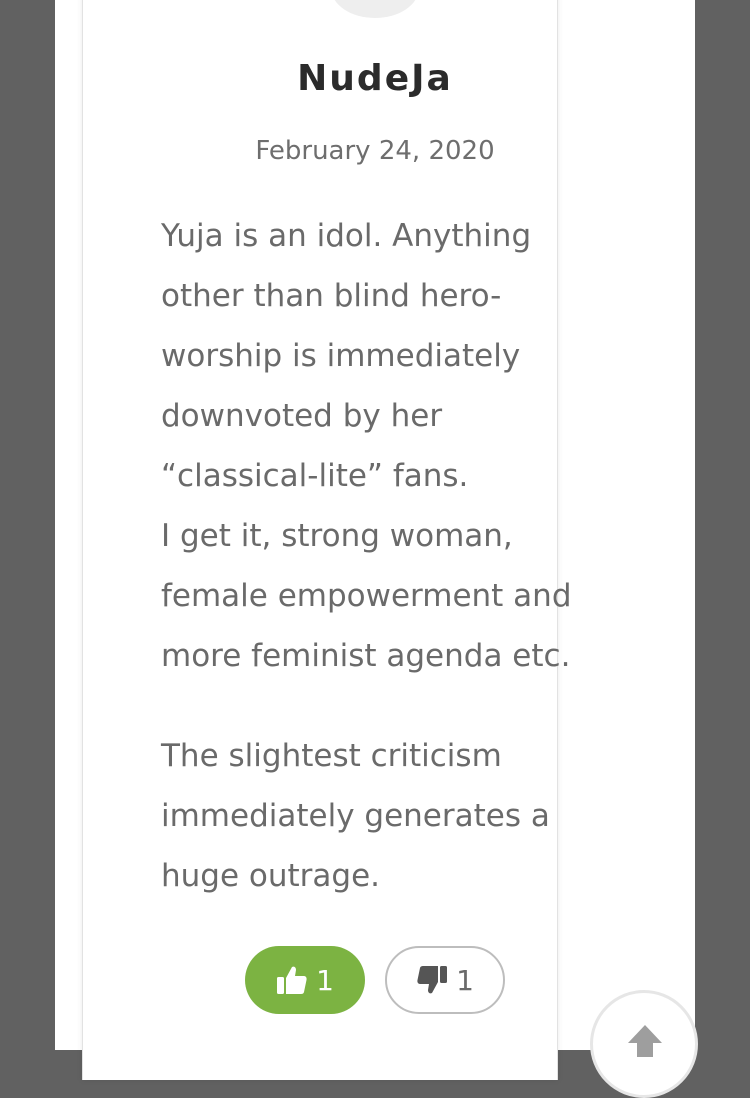  I want to click on scroll-to-top-button, so click(644, 1044).